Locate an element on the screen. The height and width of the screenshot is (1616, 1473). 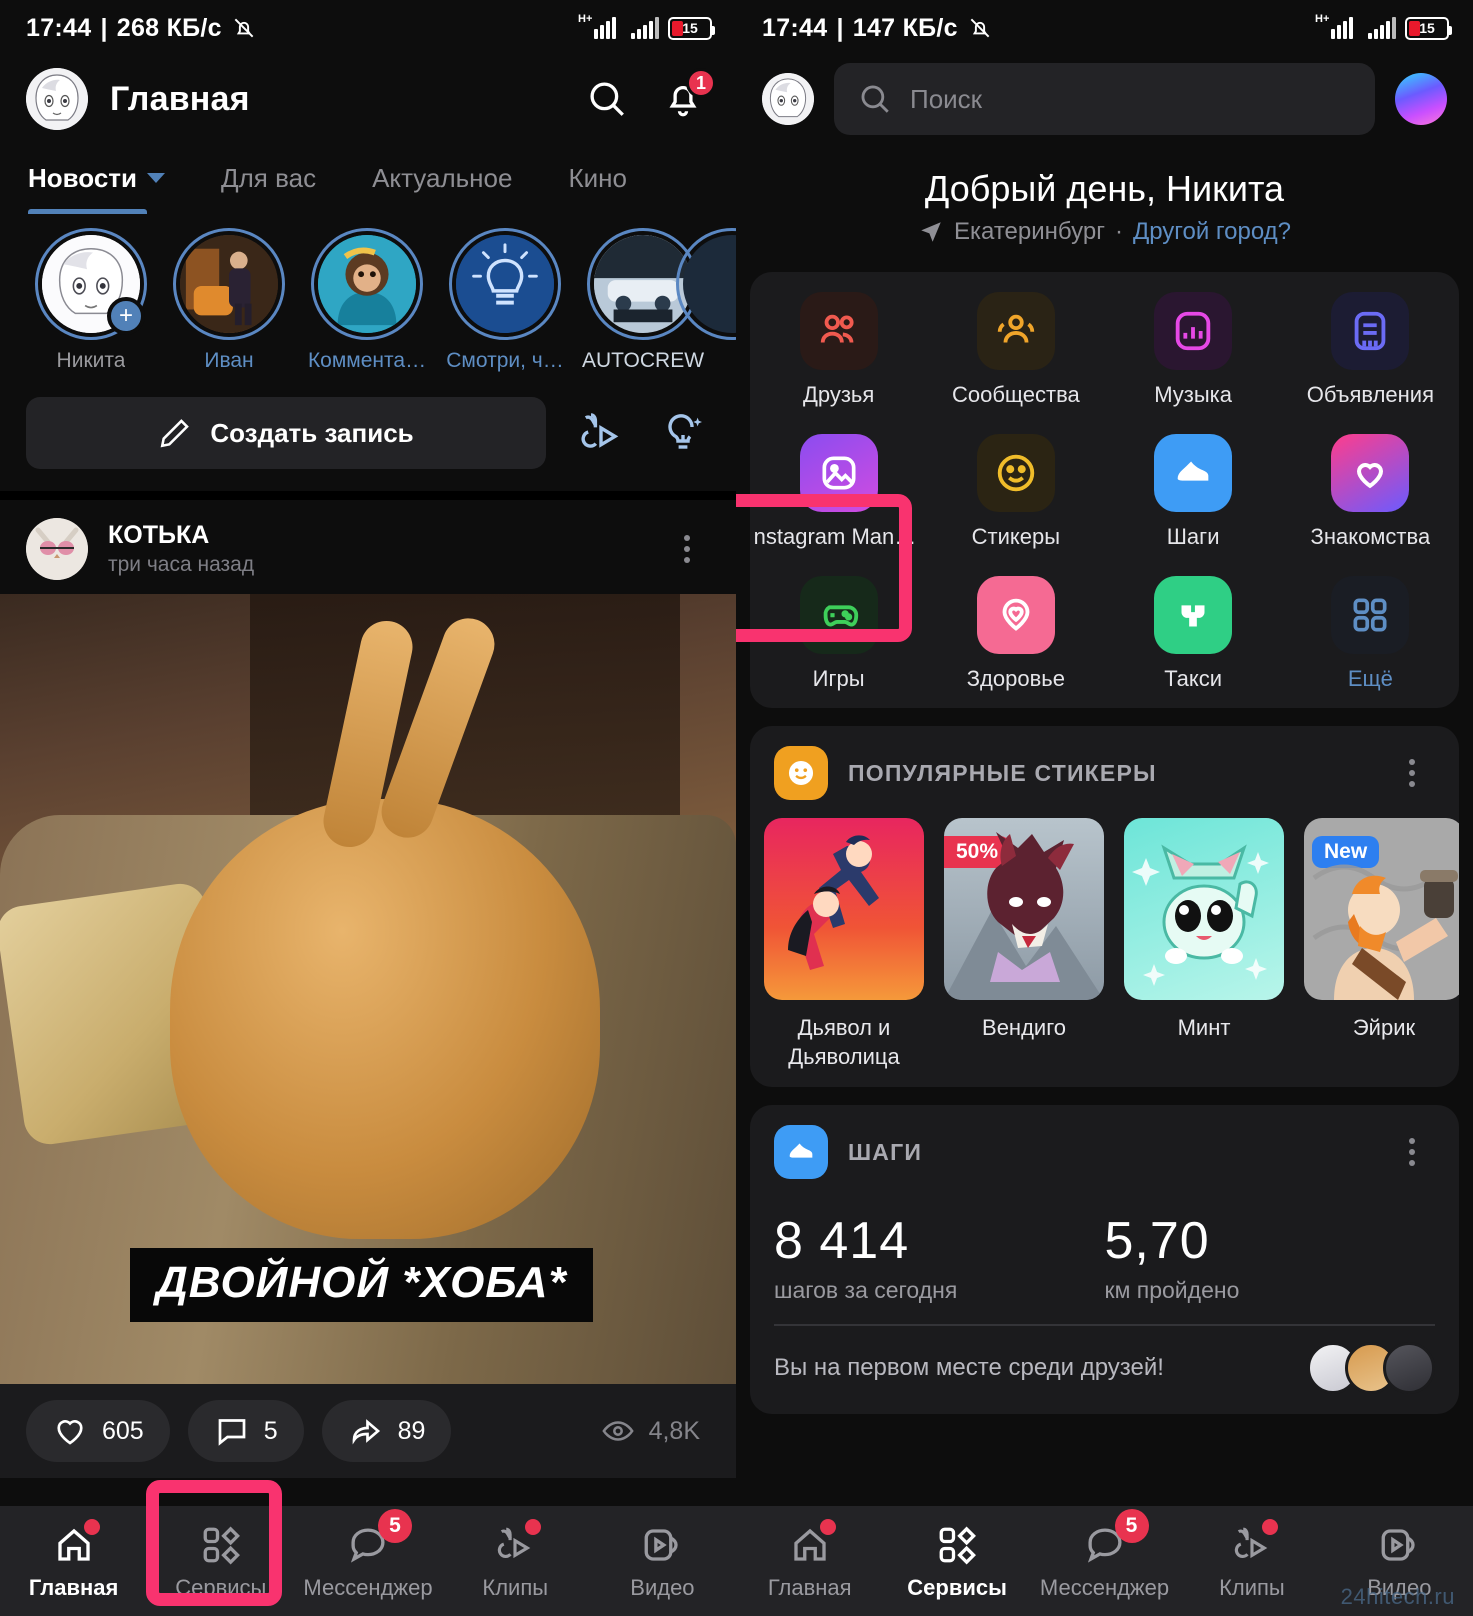
smiley-icon is located at coordinates (1015, 473).